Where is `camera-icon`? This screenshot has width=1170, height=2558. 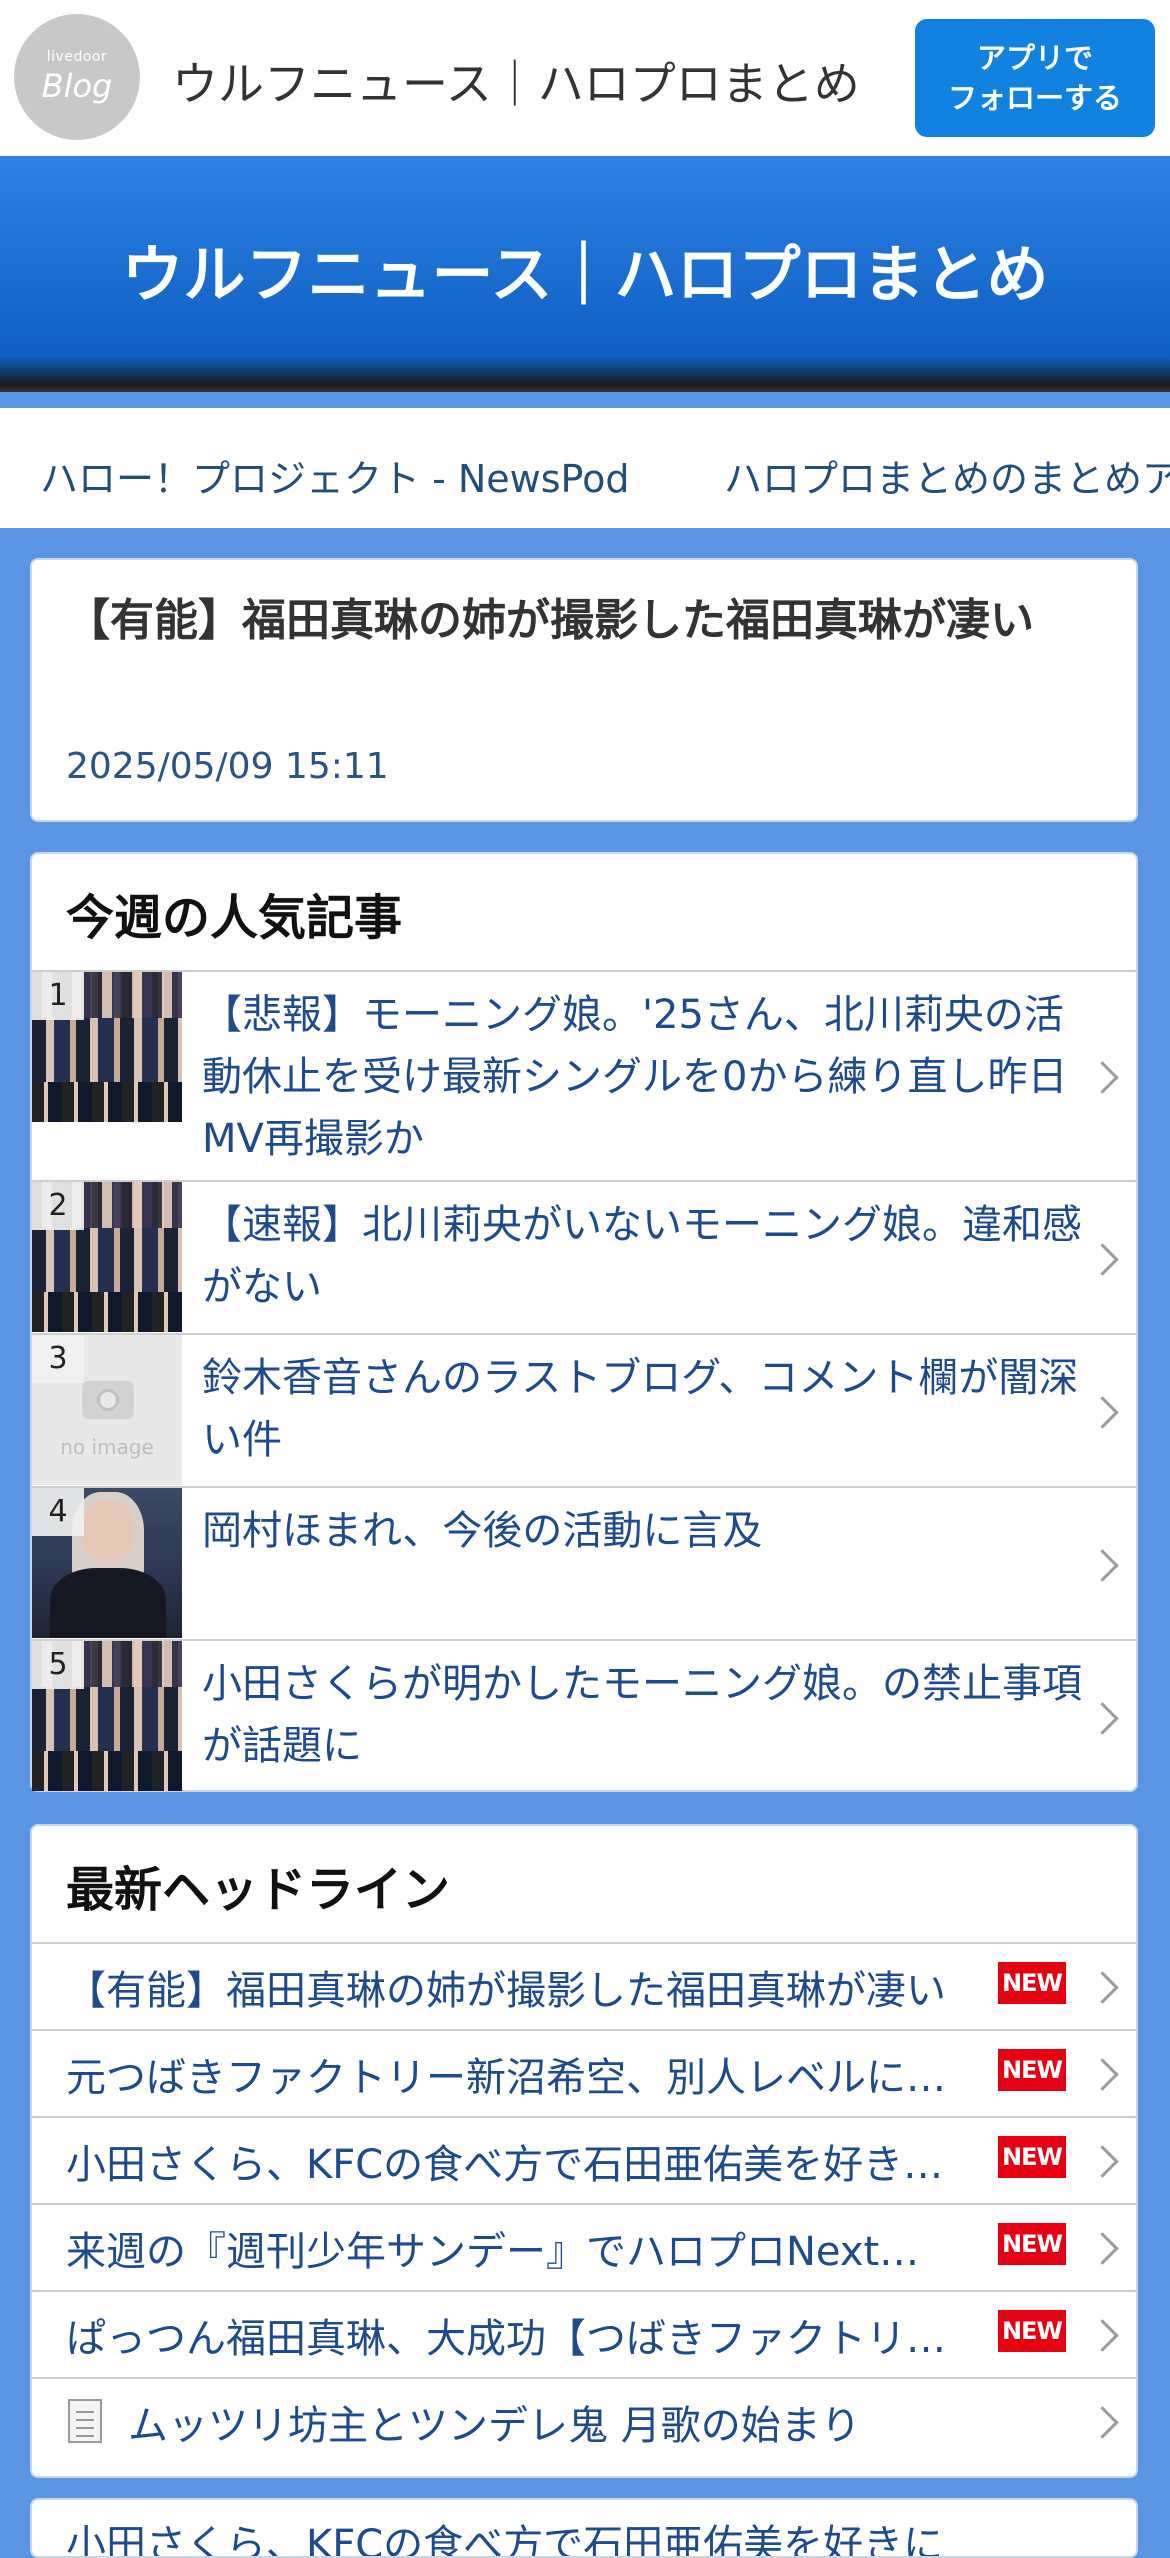 camera-icon is located at coordinates (108, 1400).